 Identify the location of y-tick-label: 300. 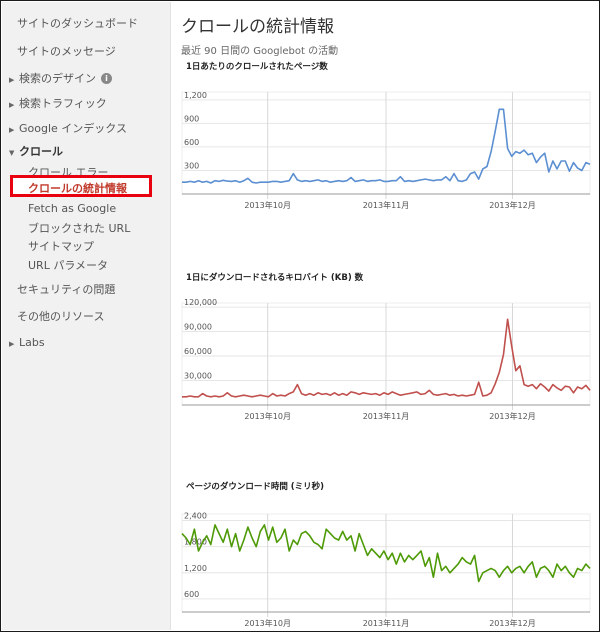
(191, 165).